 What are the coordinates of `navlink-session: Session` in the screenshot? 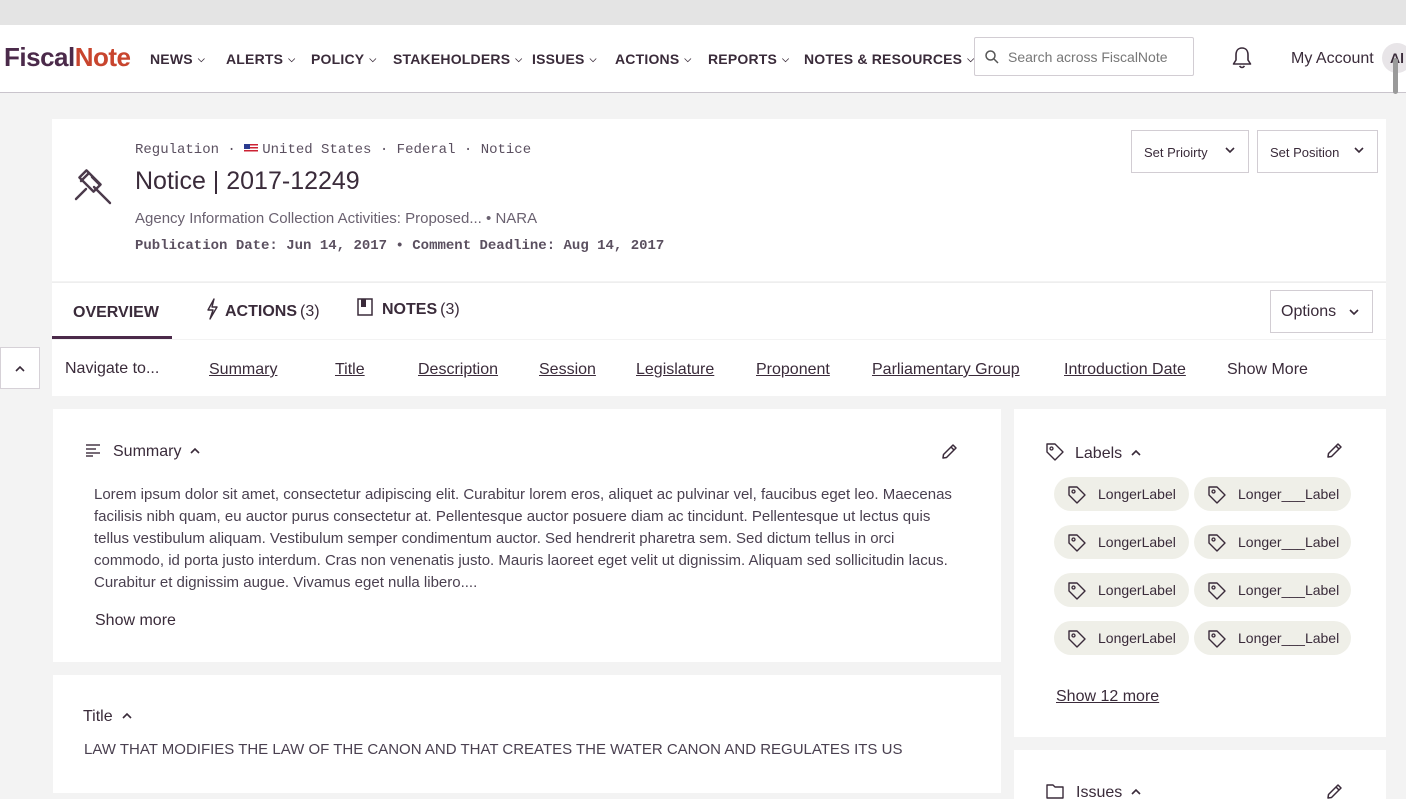 It's located at (567, 370).